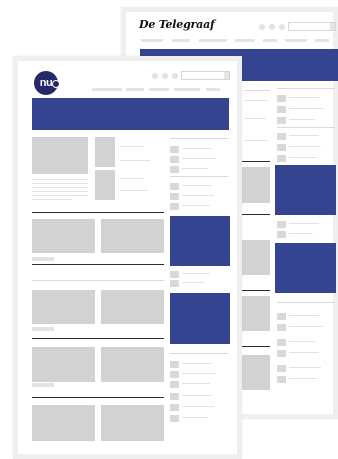 The width and height of the screenshot is (338, 459). I want to click on nu-logo-text: nu, so click(46, 83).